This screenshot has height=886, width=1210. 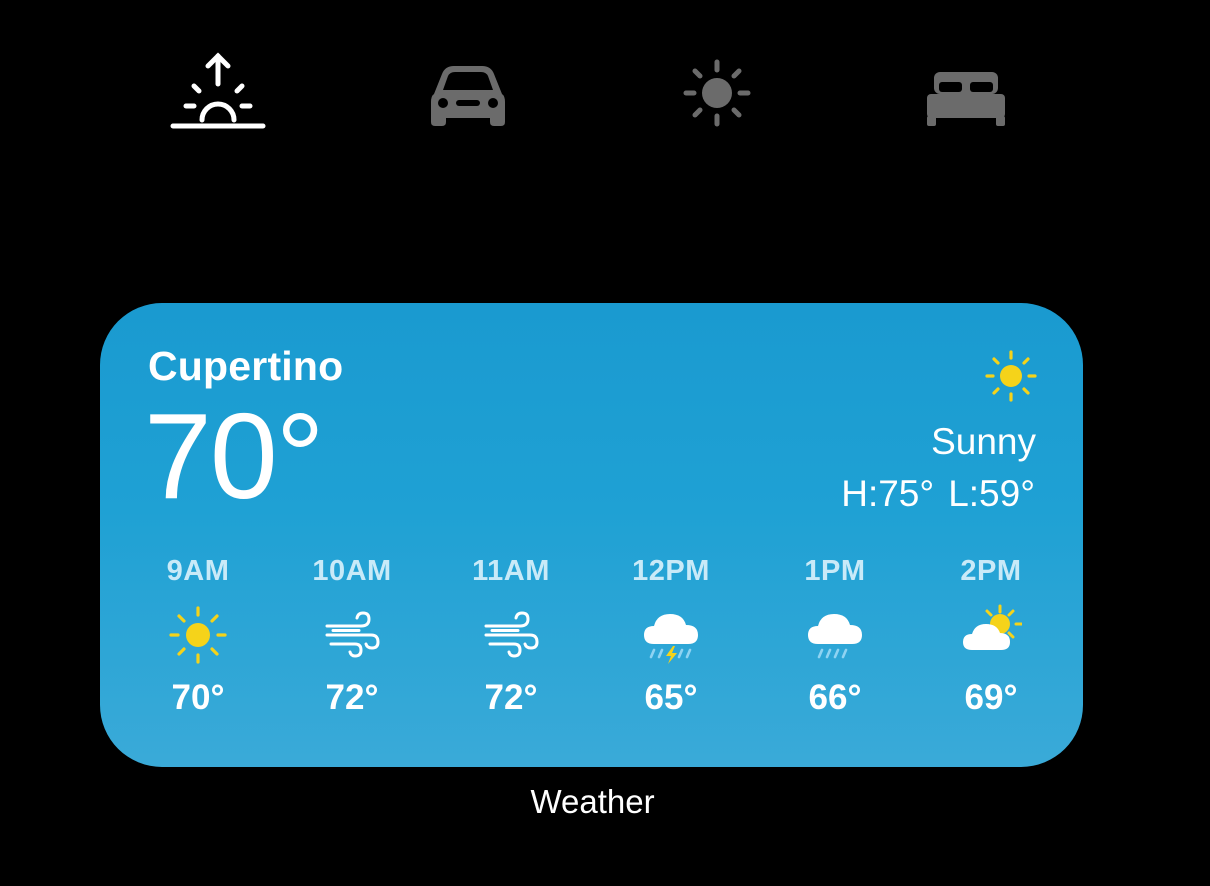 I want to click on bed-icon, so click(x=966, y=92).